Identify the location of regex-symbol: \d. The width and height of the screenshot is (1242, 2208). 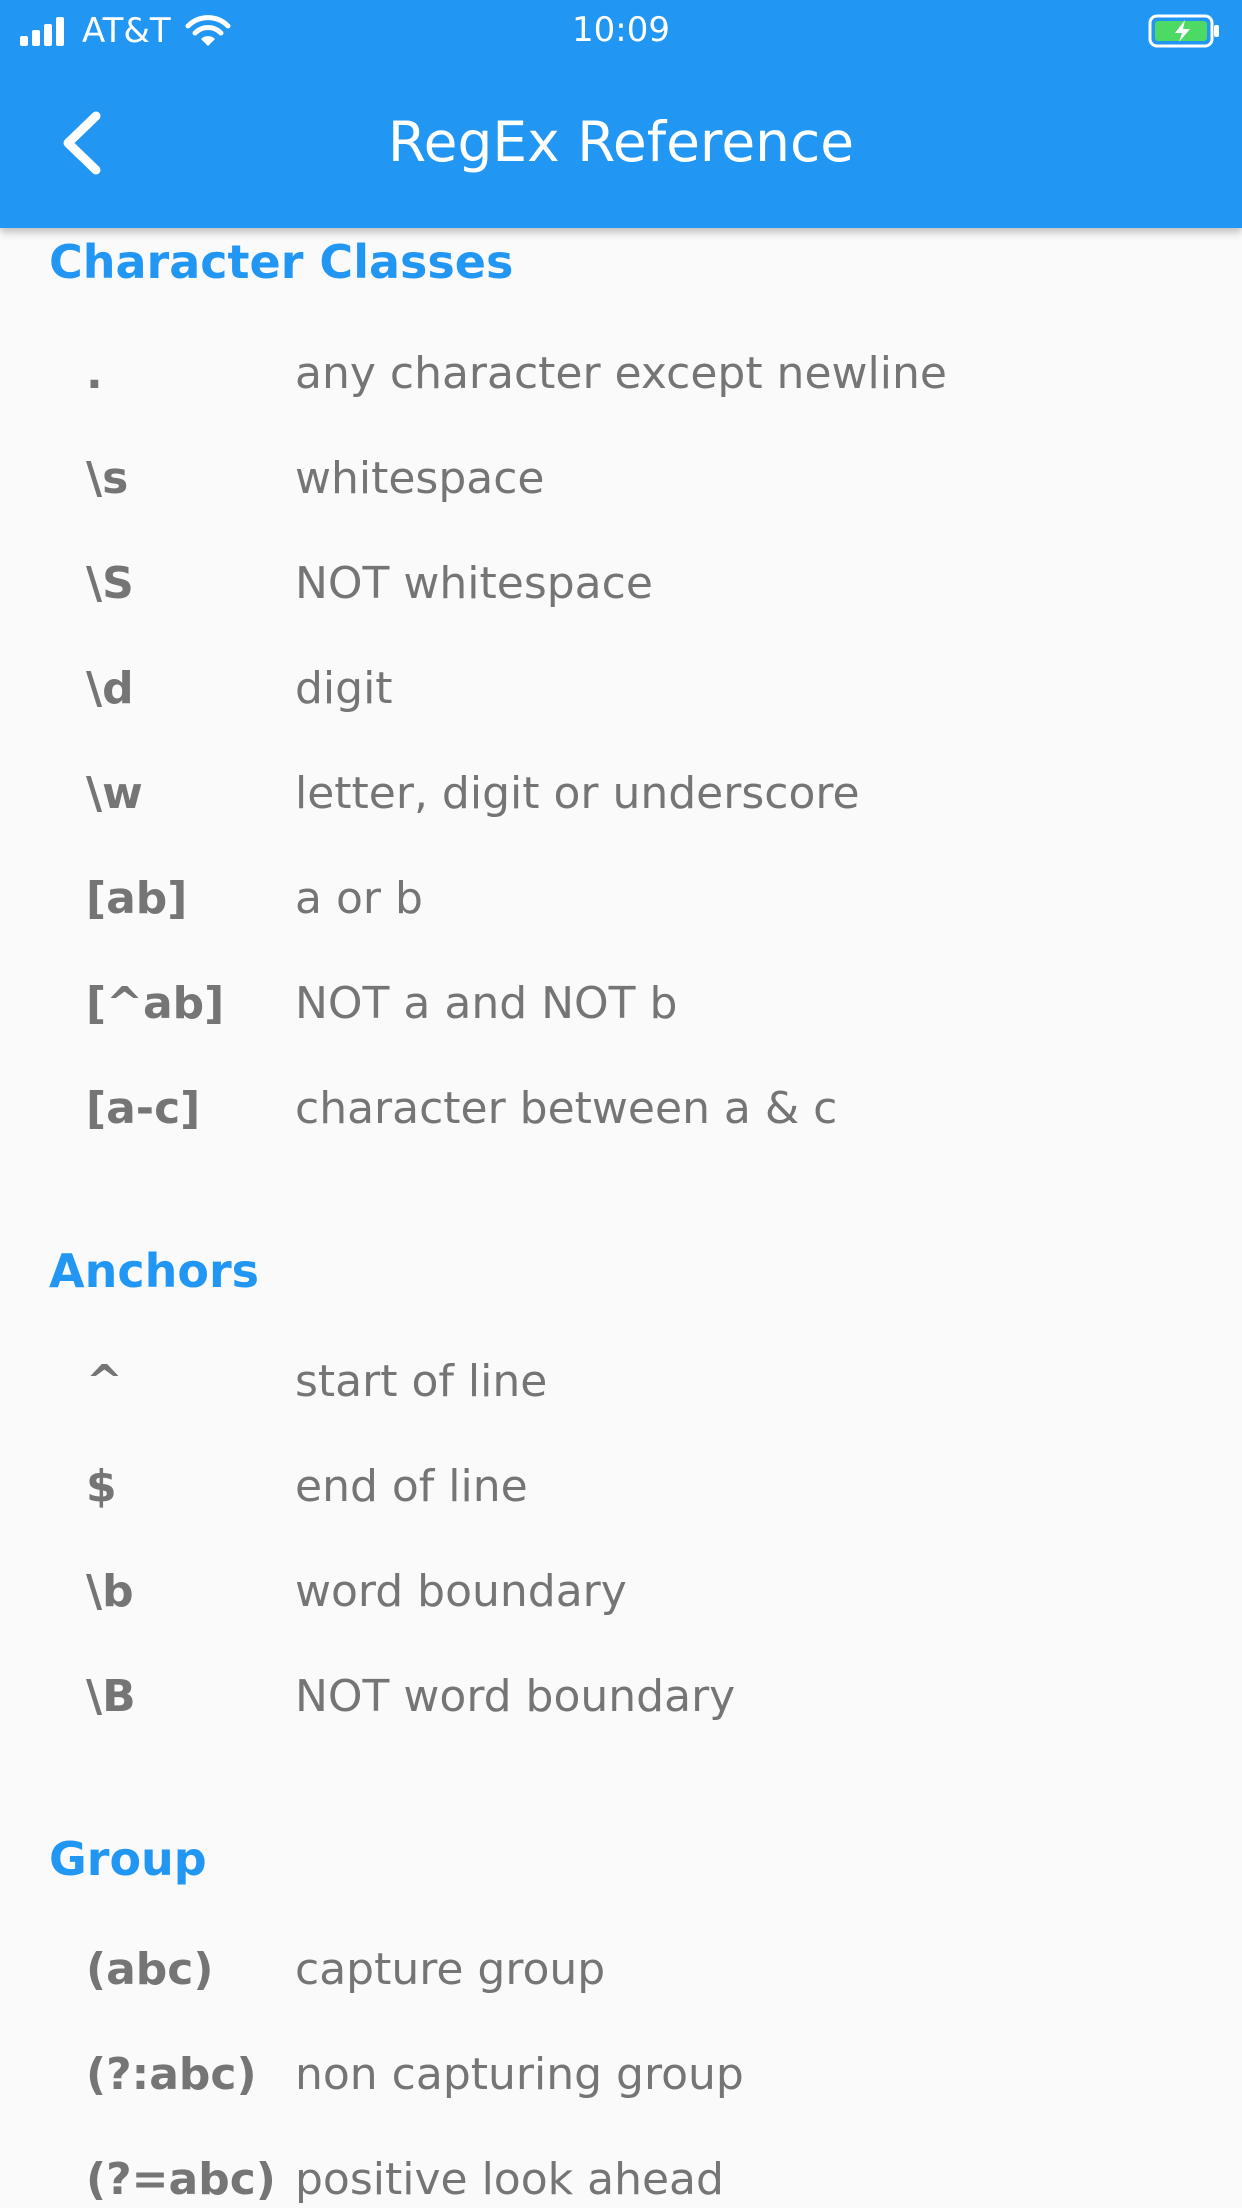
(110, 688).